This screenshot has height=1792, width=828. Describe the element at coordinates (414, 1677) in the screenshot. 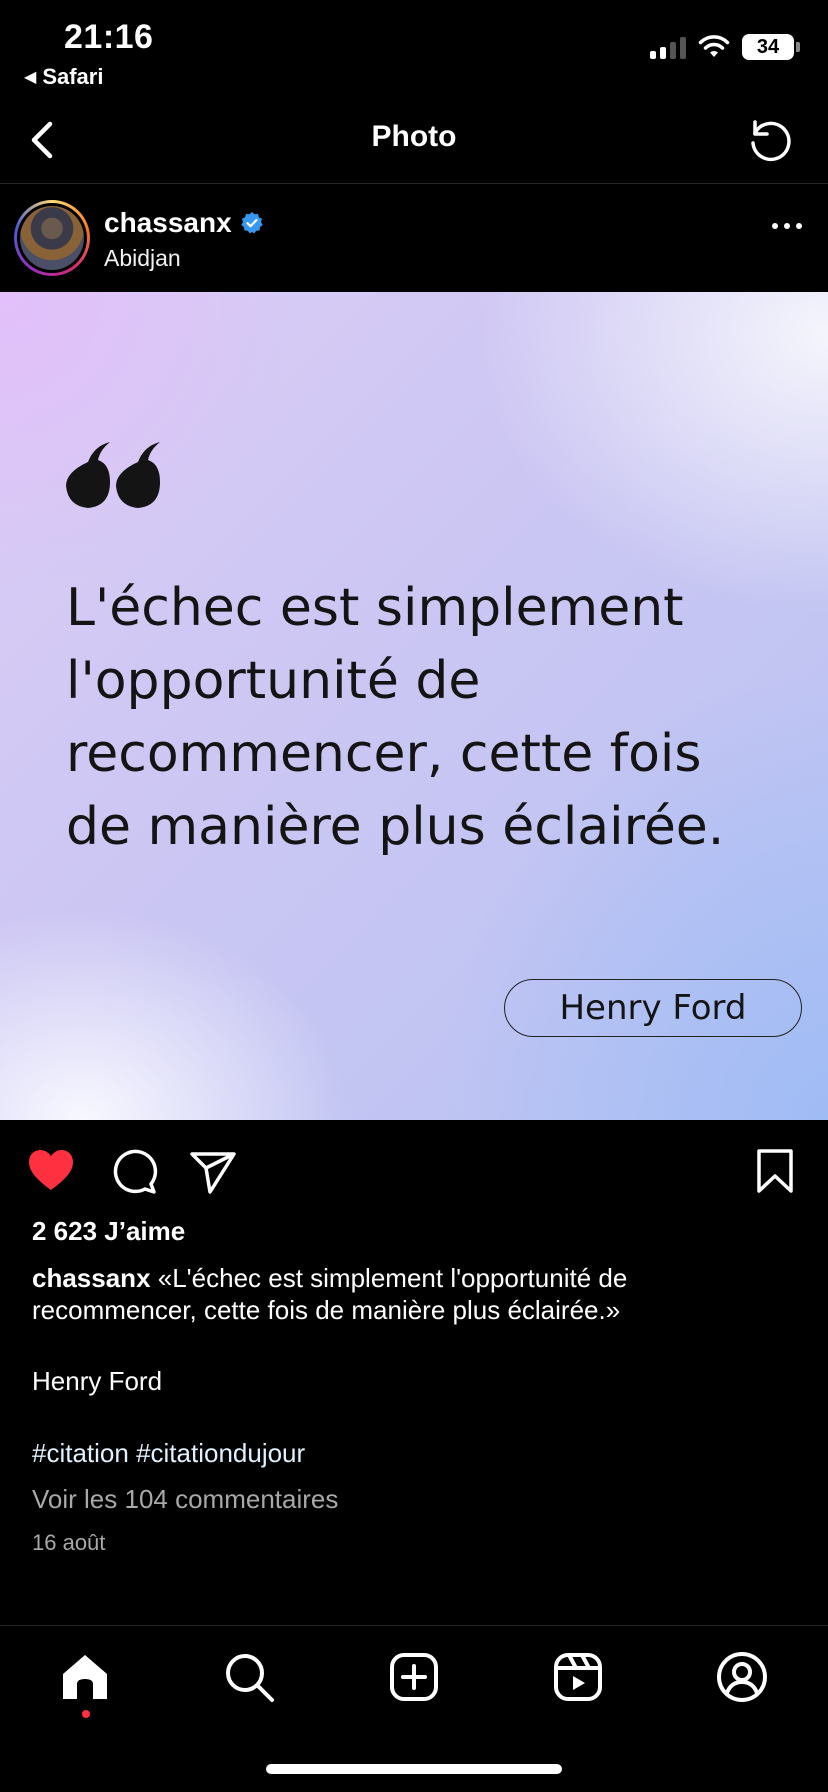

I see `create-icon` at that location.